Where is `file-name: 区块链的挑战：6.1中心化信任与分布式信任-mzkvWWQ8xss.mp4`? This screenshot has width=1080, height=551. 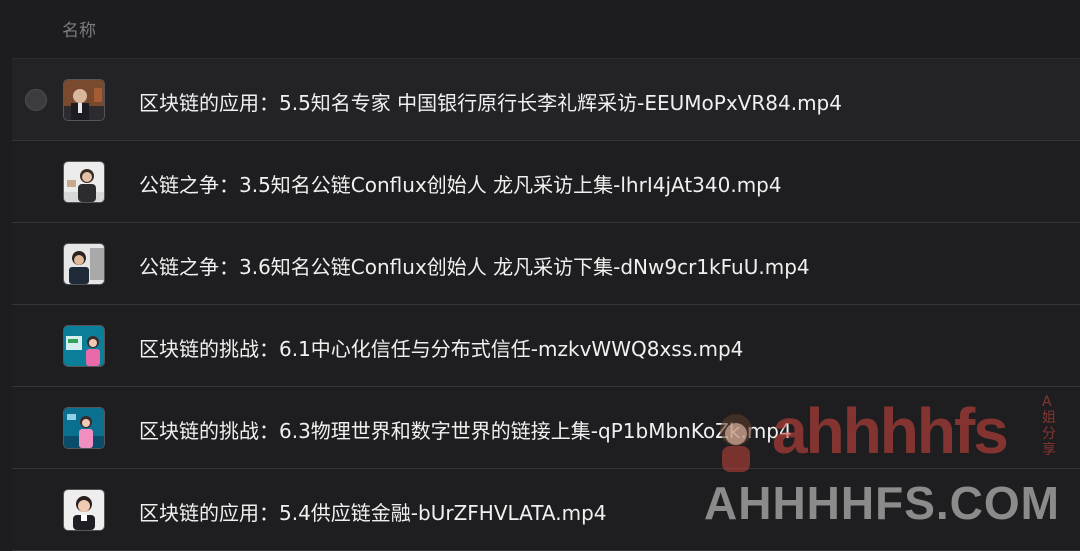 file-name: 区块链的挑战：6.1中心化信任与分布式信任-mzkvWWQ8xss.mp4 is located at coordinates (441, 347).